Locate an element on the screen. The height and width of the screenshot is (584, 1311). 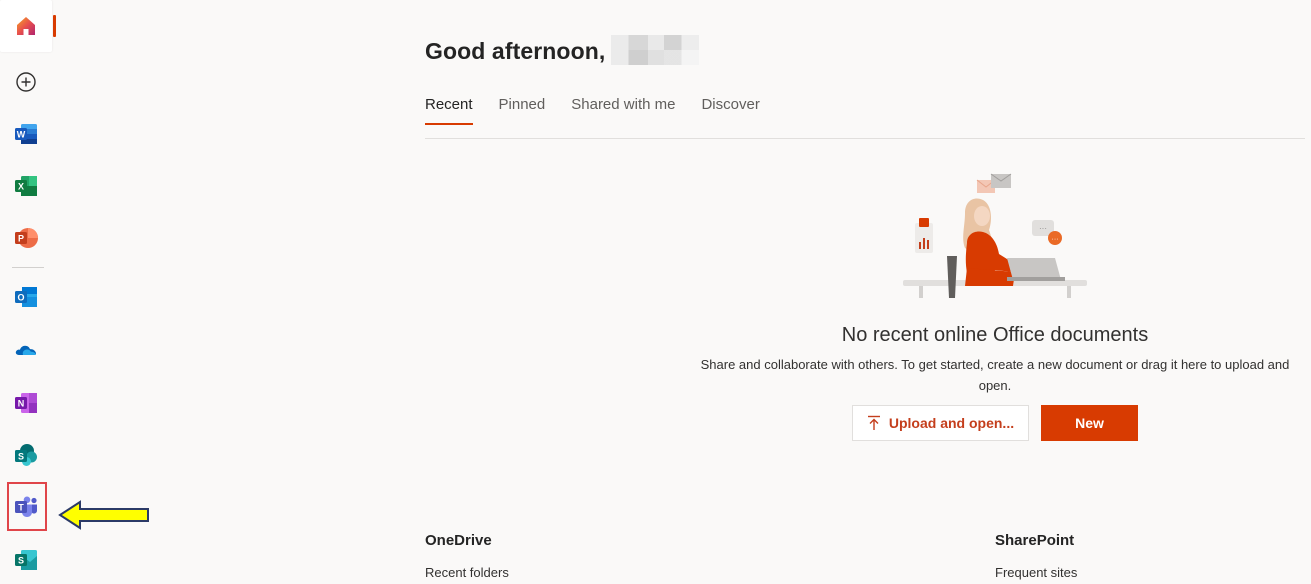
sharepoint-icon: S is located at coordinates (26, 455).